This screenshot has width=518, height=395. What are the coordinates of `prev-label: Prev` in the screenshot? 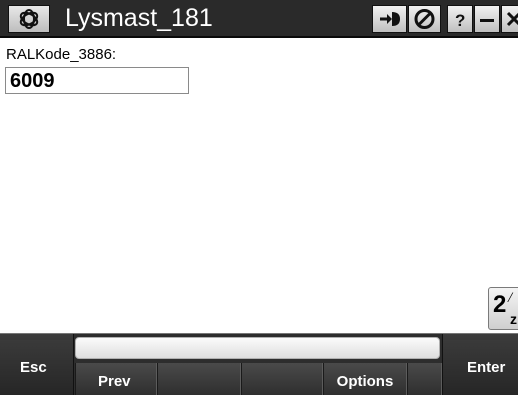 It's located at (114, 381).